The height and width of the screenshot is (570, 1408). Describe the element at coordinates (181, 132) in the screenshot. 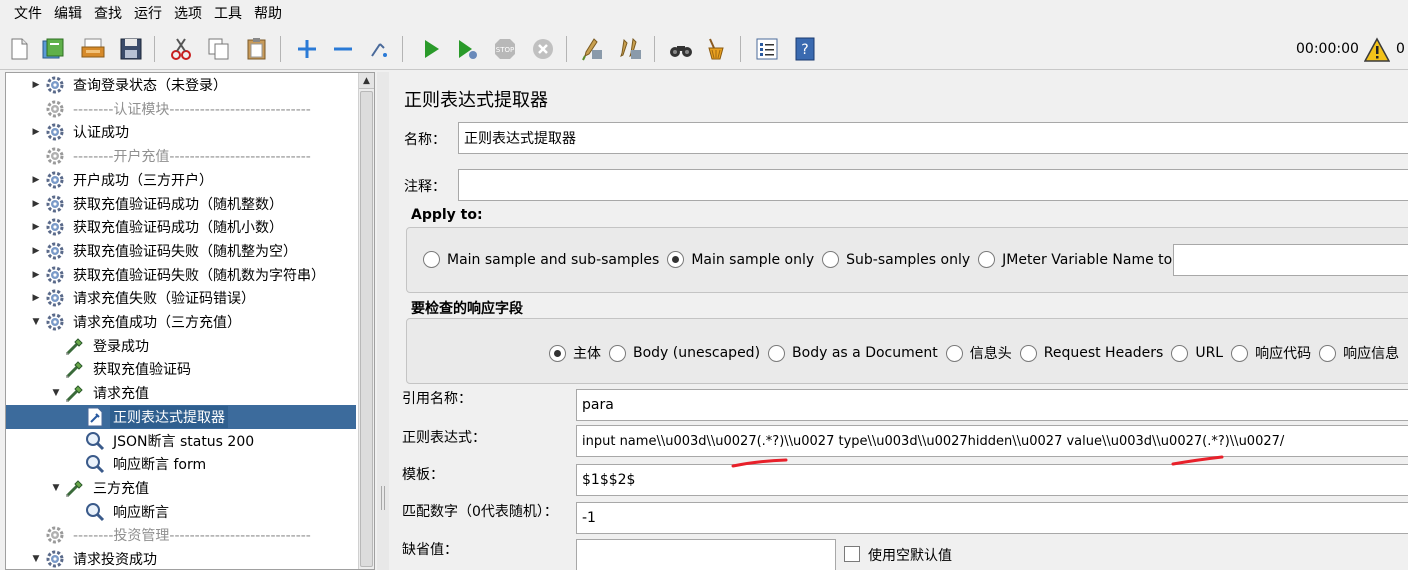

I see `tree-node: ▶ 认证成功` at that location.